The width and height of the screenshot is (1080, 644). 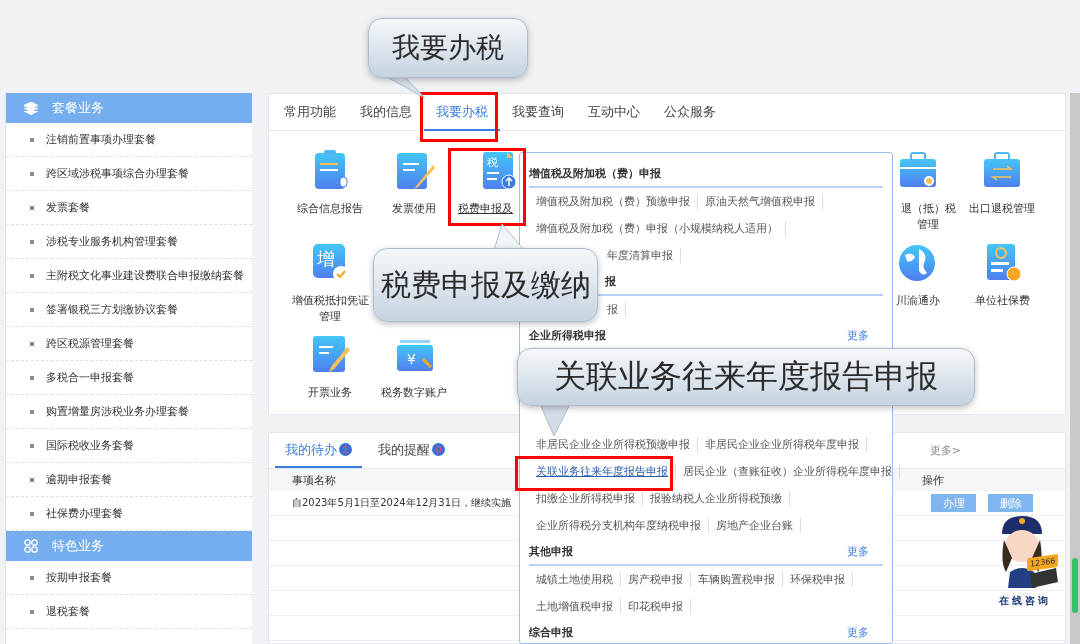 What do you see at coordinates (402, 503) in the screenshot?
I see `table-cell: 自2023年5月1日至2024年12月31日，继续实施` at bounding box center [402, 503].